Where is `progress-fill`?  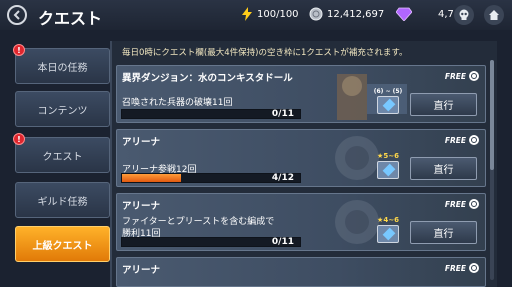 progress-fill is located at coordinates (152, 178).